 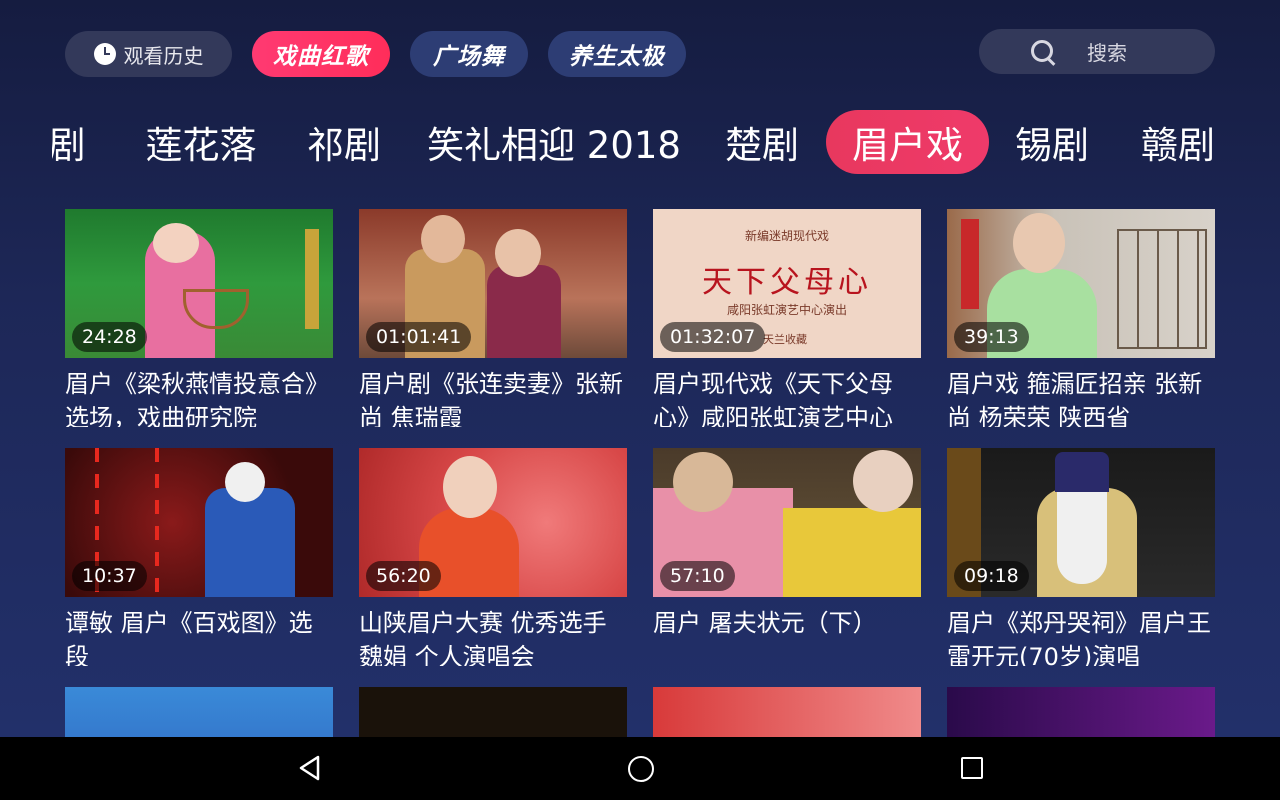 I want to click on thumb-caption-main: 天下父母心, so click(x=787, y=282).